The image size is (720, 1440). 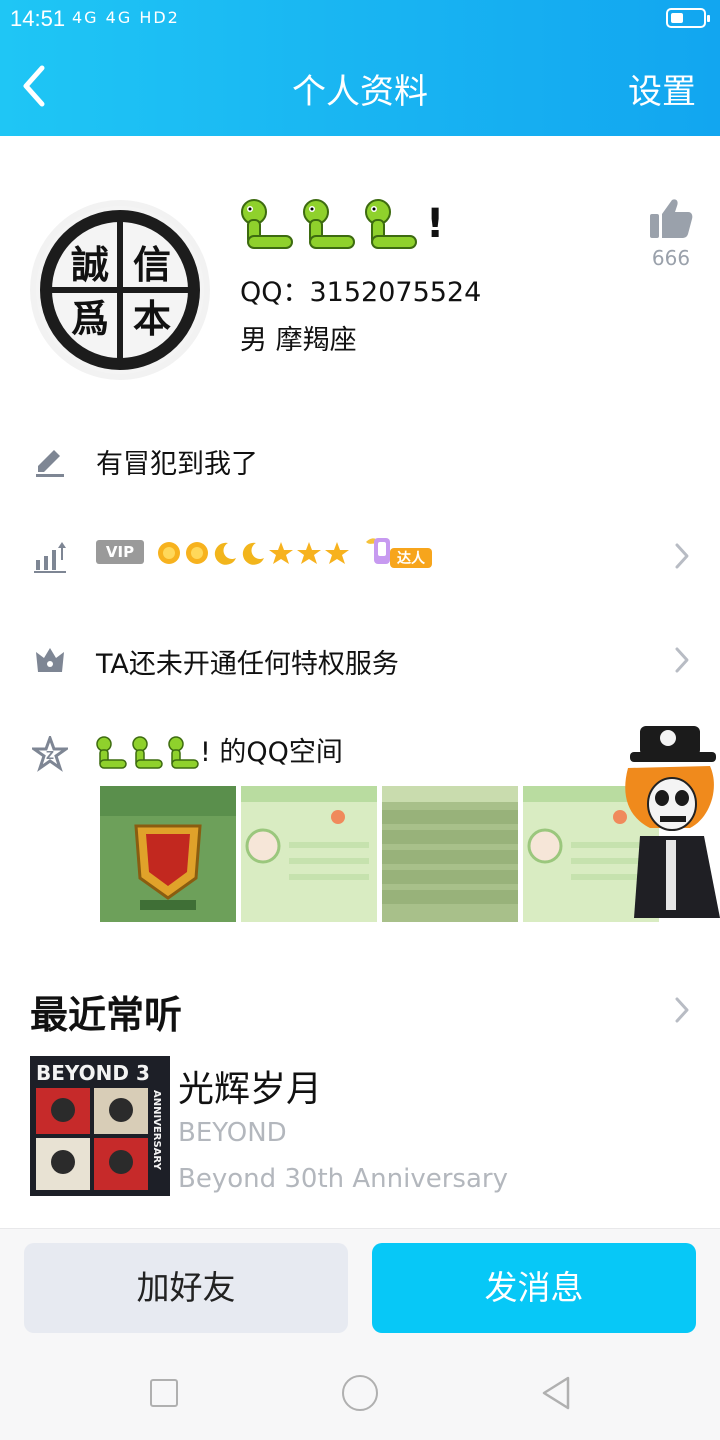 I want to click on home-icon, so click(x=360, y=1393).